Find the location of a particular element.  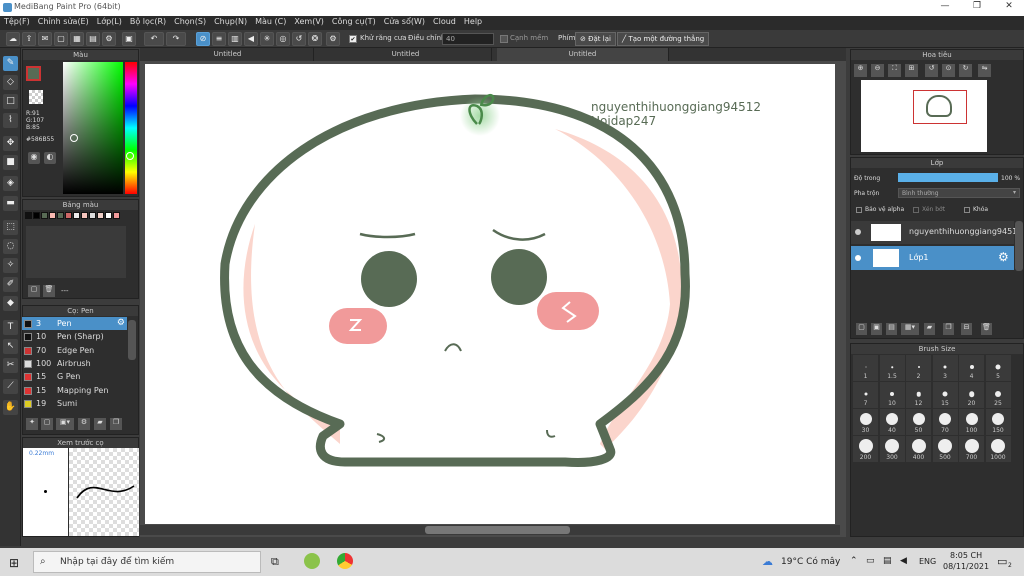

minimize-button: — is located at coordinates (945, 8).